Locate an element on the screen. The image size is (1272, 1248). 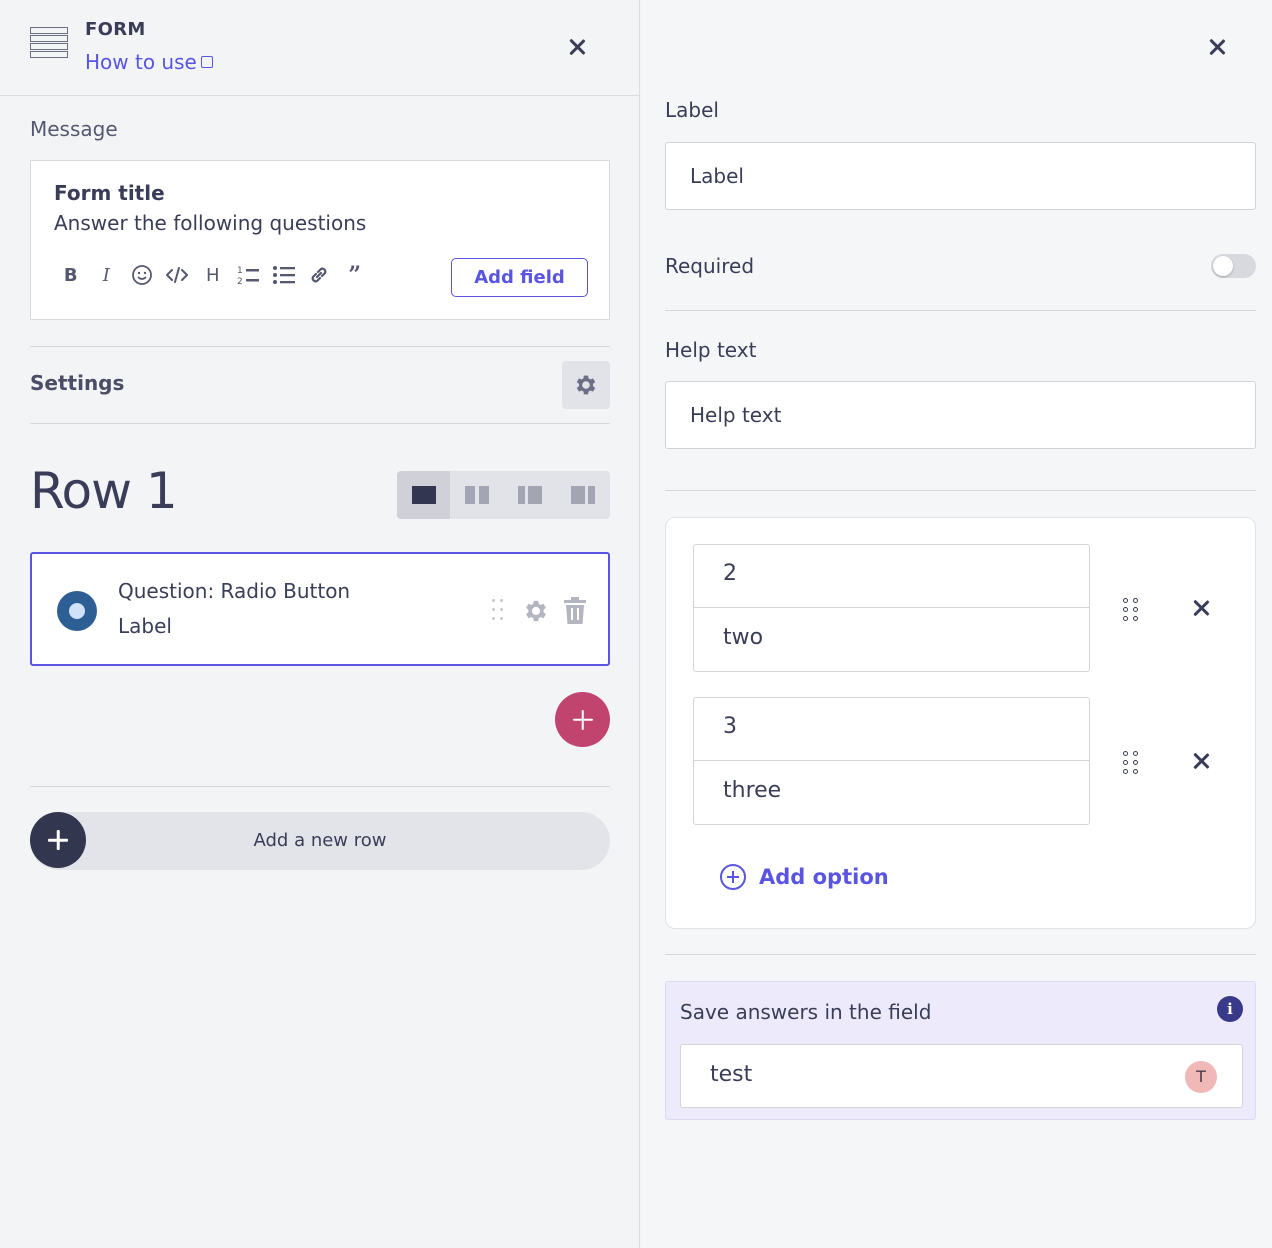
add-question-button is located at coordinates (582, 719).